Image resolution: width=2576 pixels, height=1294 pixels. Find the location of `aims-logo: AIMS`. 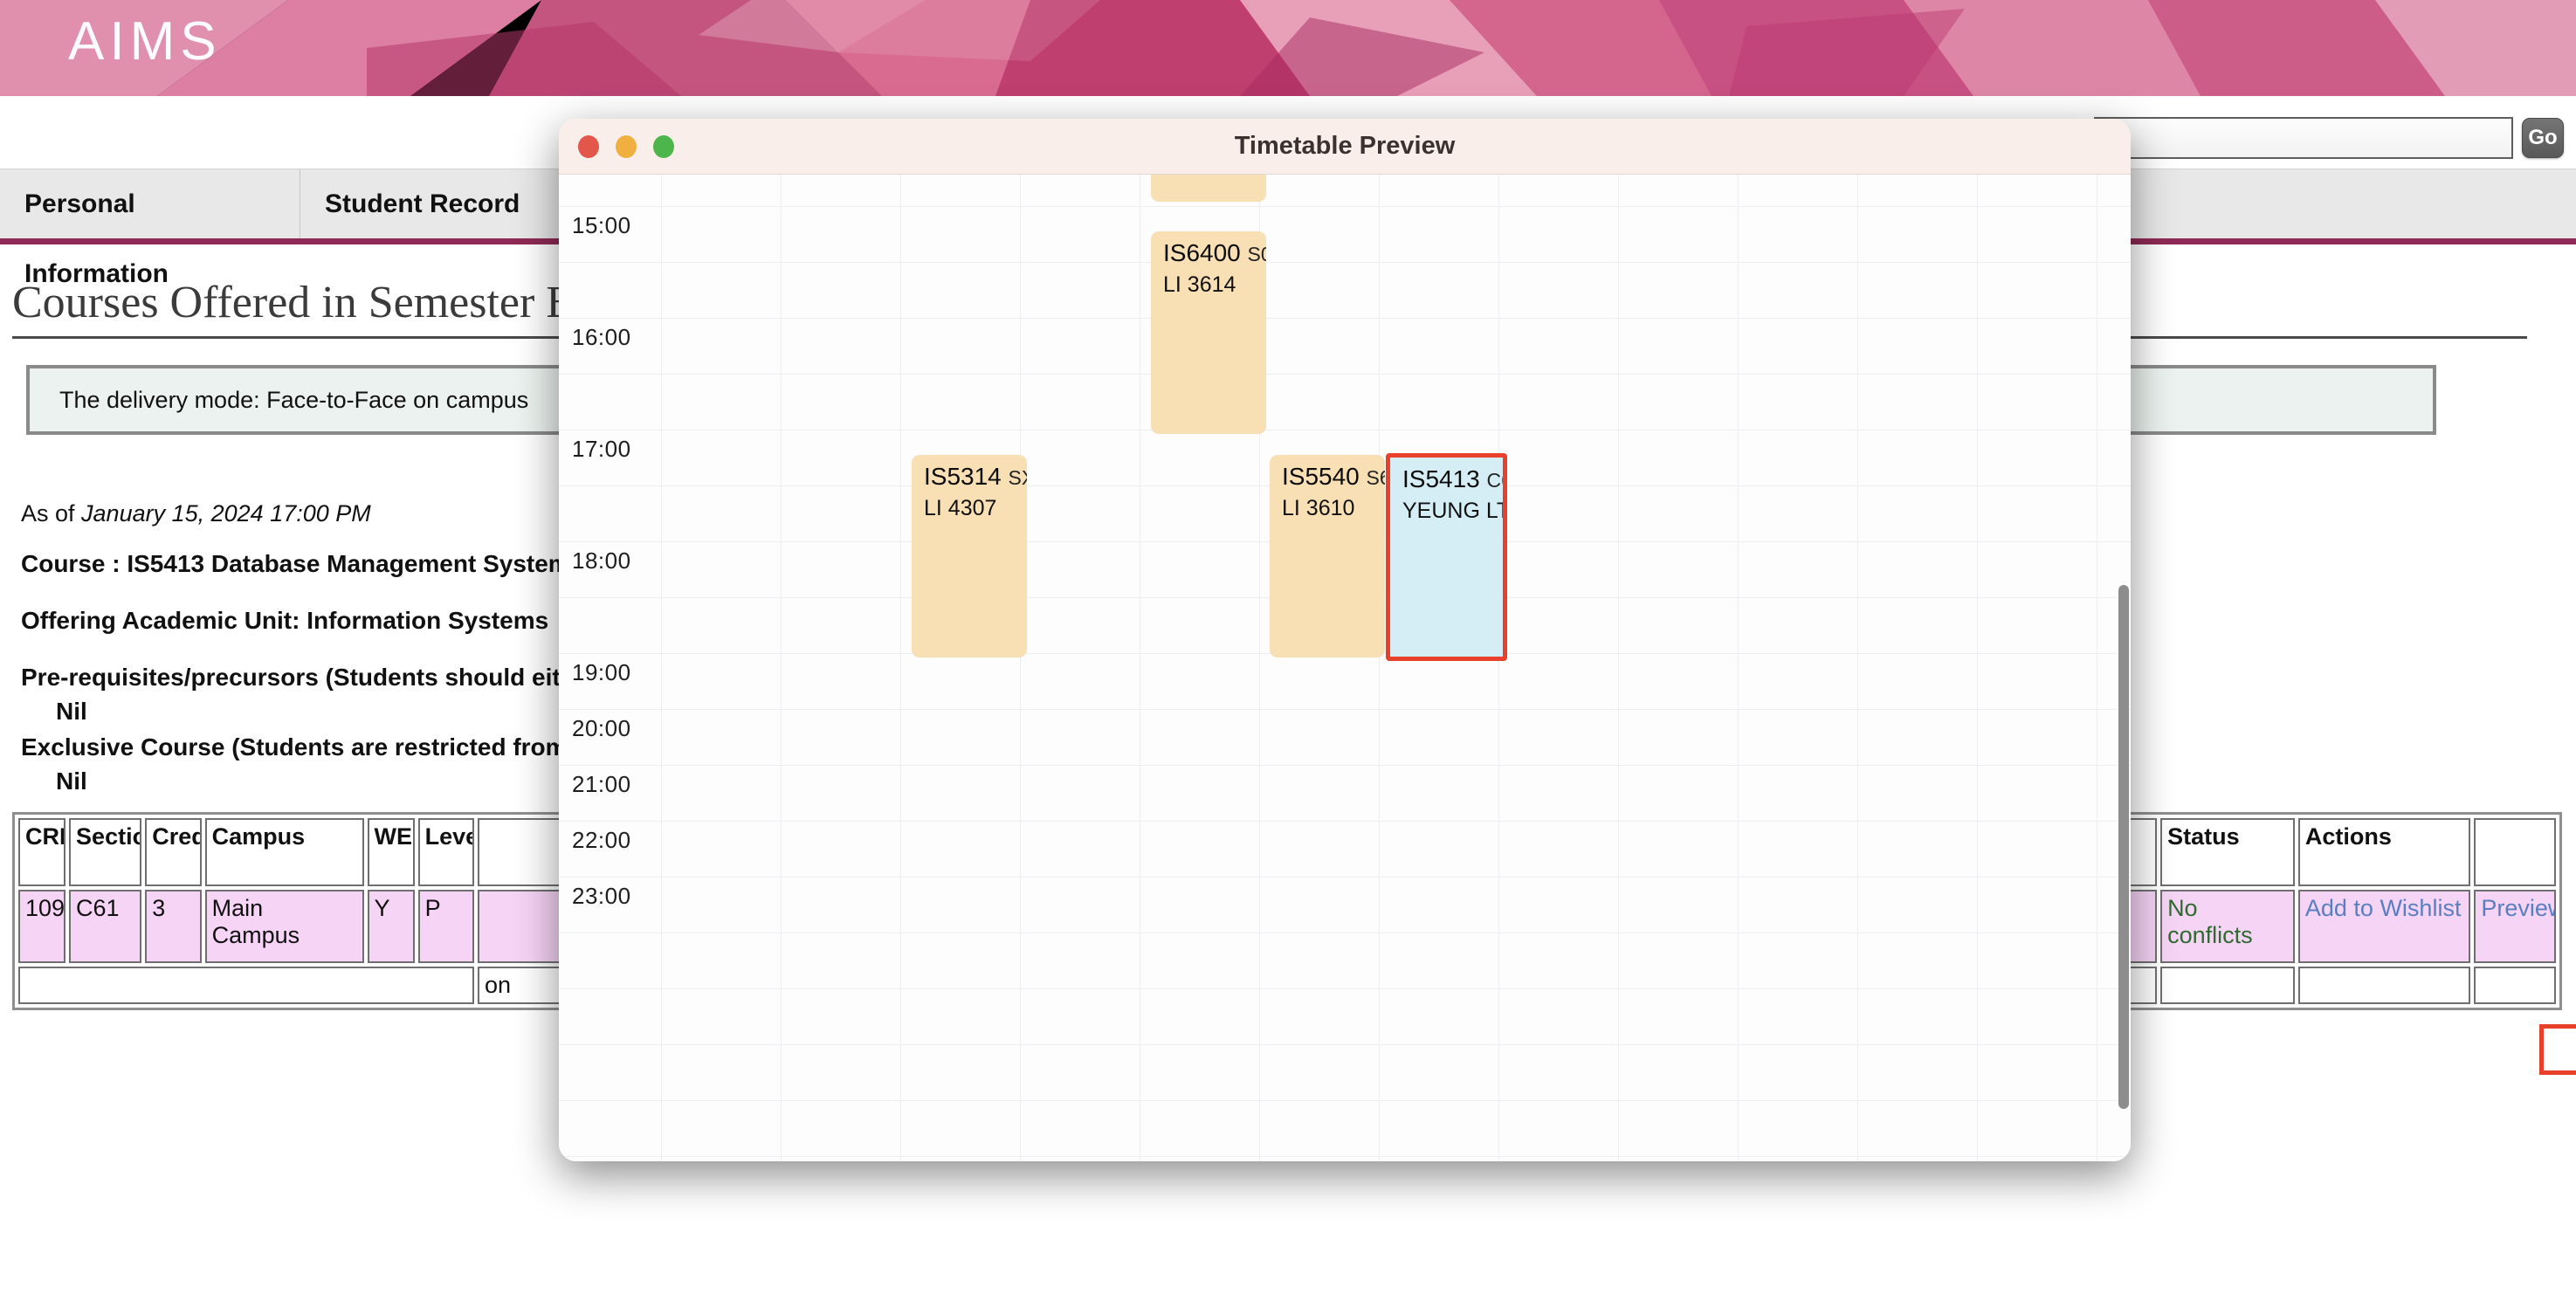

aims-logo: AIMS is located at coordinates (145, 42).